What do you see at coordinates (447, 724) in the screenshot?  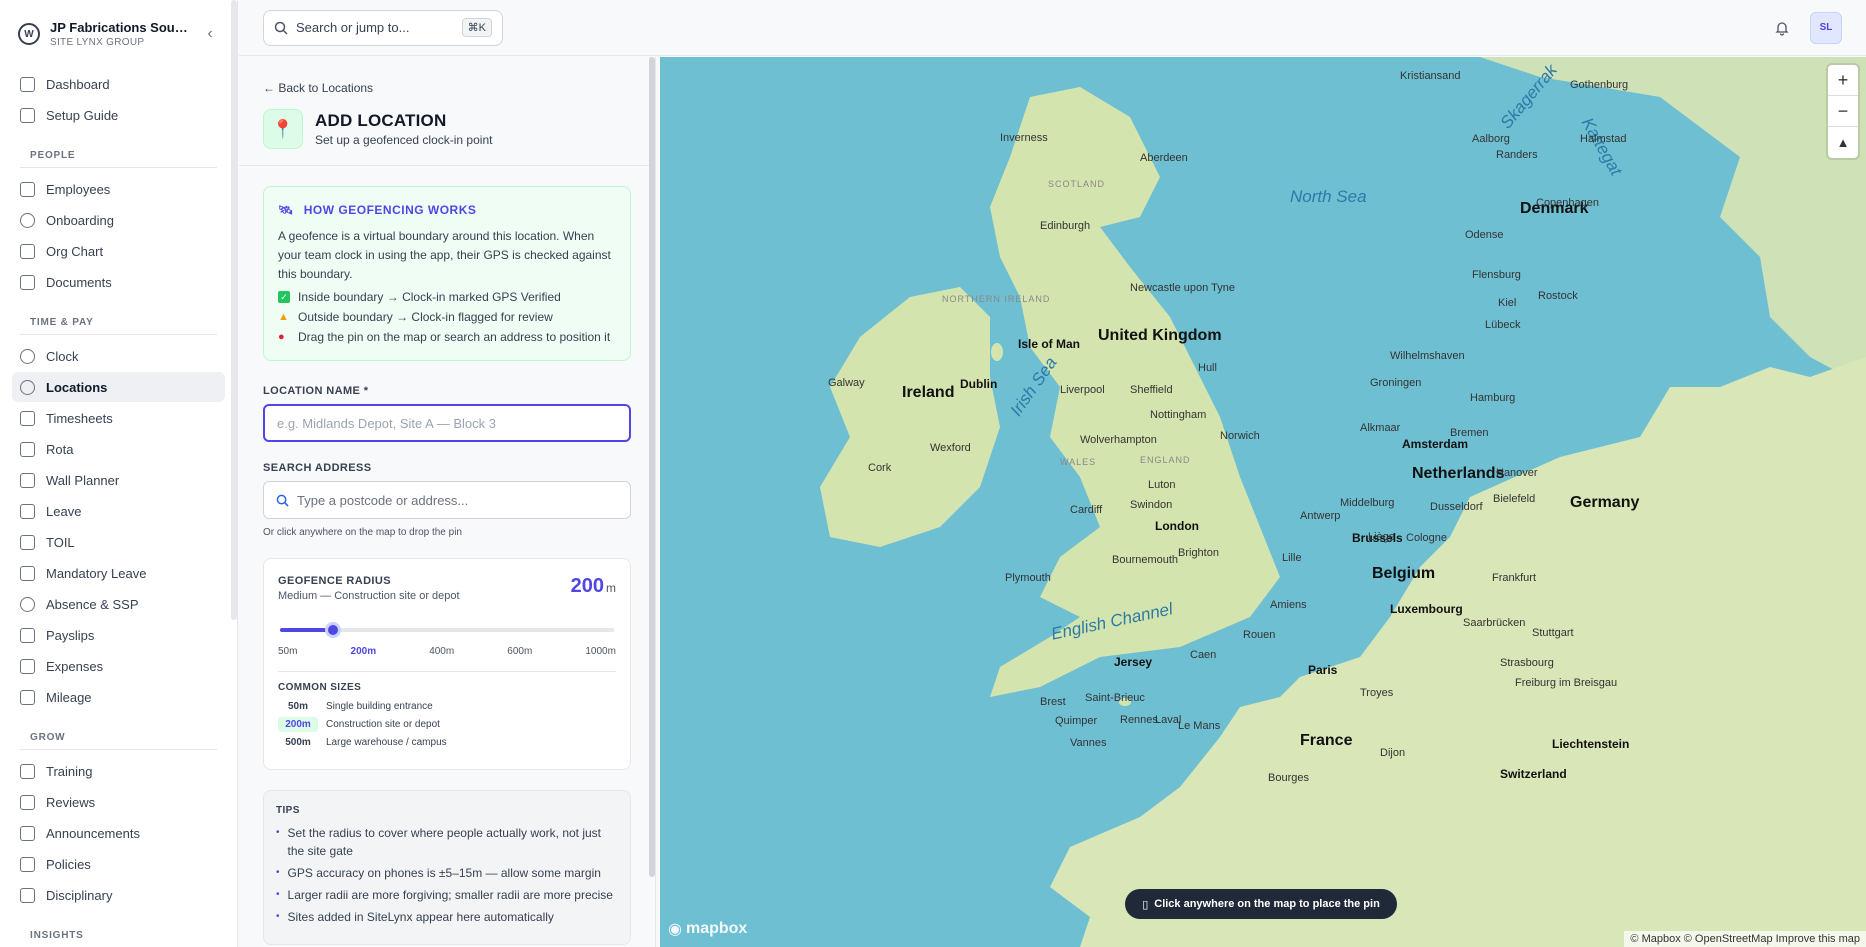 I see `common-size-row: 200m Construction site or depot` at bounding box center [447, 724].